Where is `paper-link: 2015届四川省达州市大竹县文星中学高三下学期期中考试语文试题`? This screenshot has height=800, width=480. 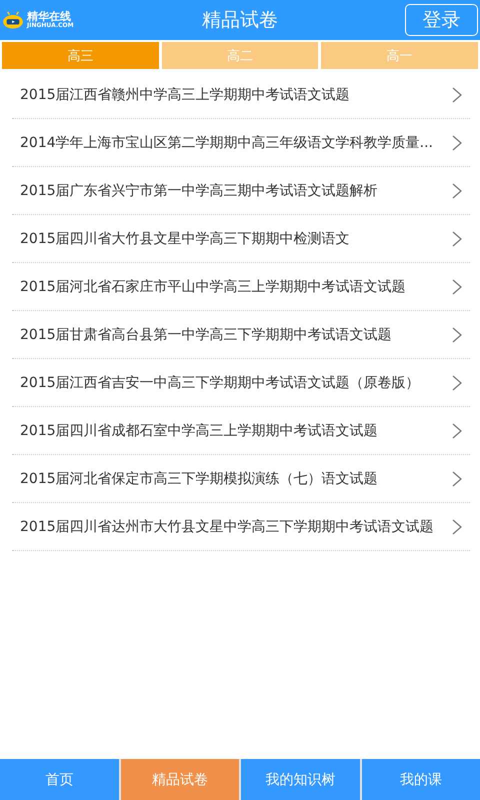 paper-link: 2015届四川省达州市大竹县文星中学高三下学期期中考试语文试题 is located at coordinates (227, 527).